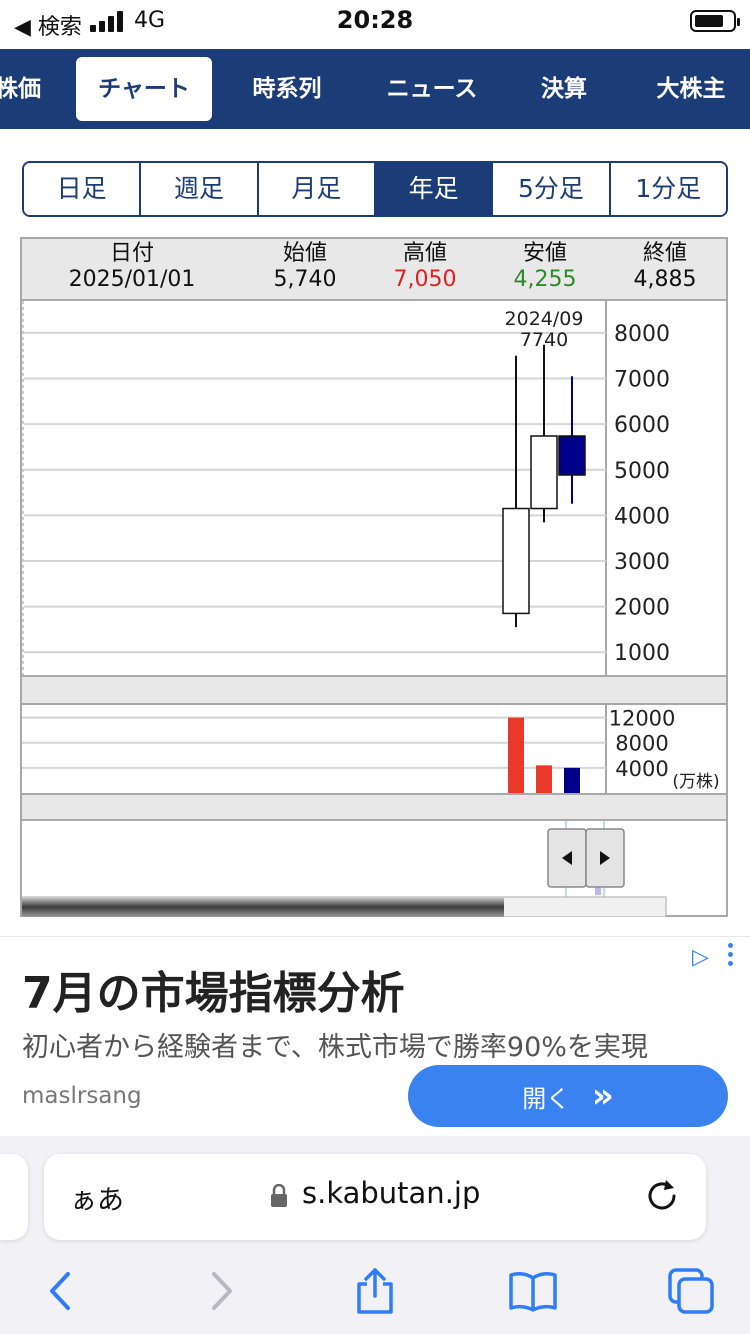 The image size is (750, 1334). I want to click on ohlc-open-label: 始値, so click(304, 253).